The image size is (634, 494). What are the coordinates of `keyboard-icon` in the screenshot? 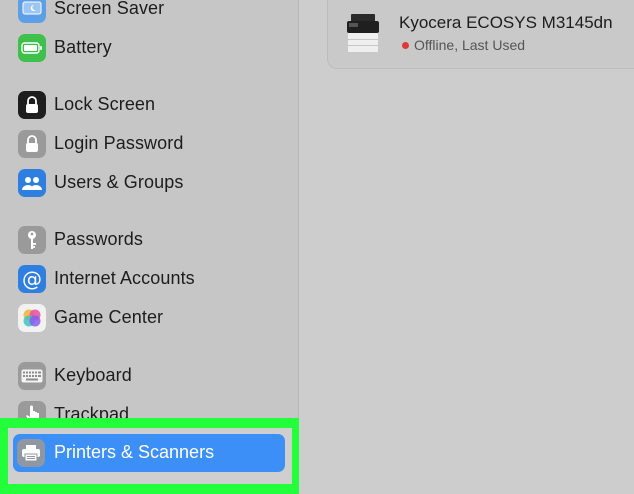 It's located at (32, 376).